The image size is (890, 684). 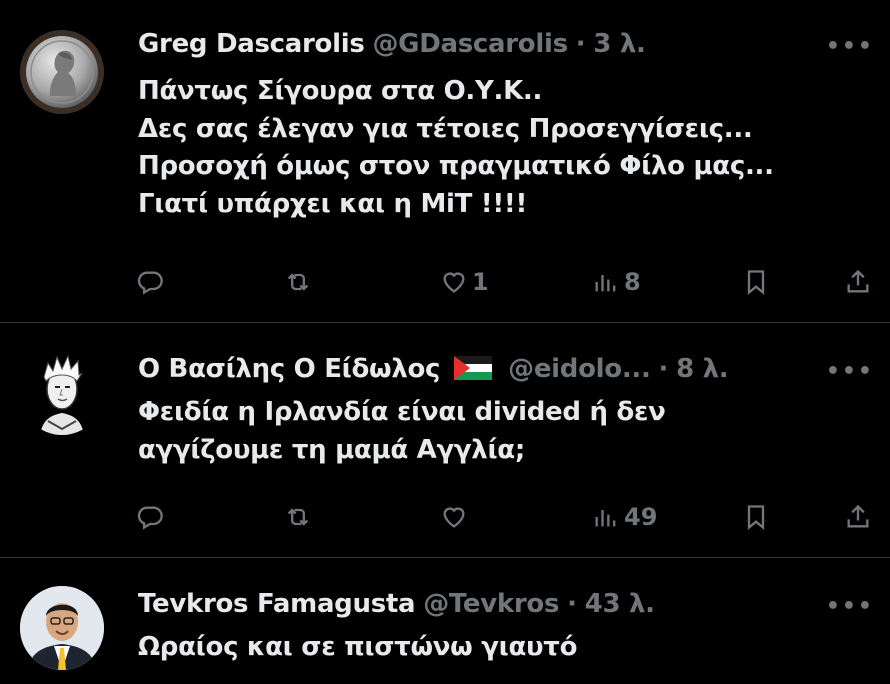 I want to click on palestine-flag-icon, so click(x=473, y=368).